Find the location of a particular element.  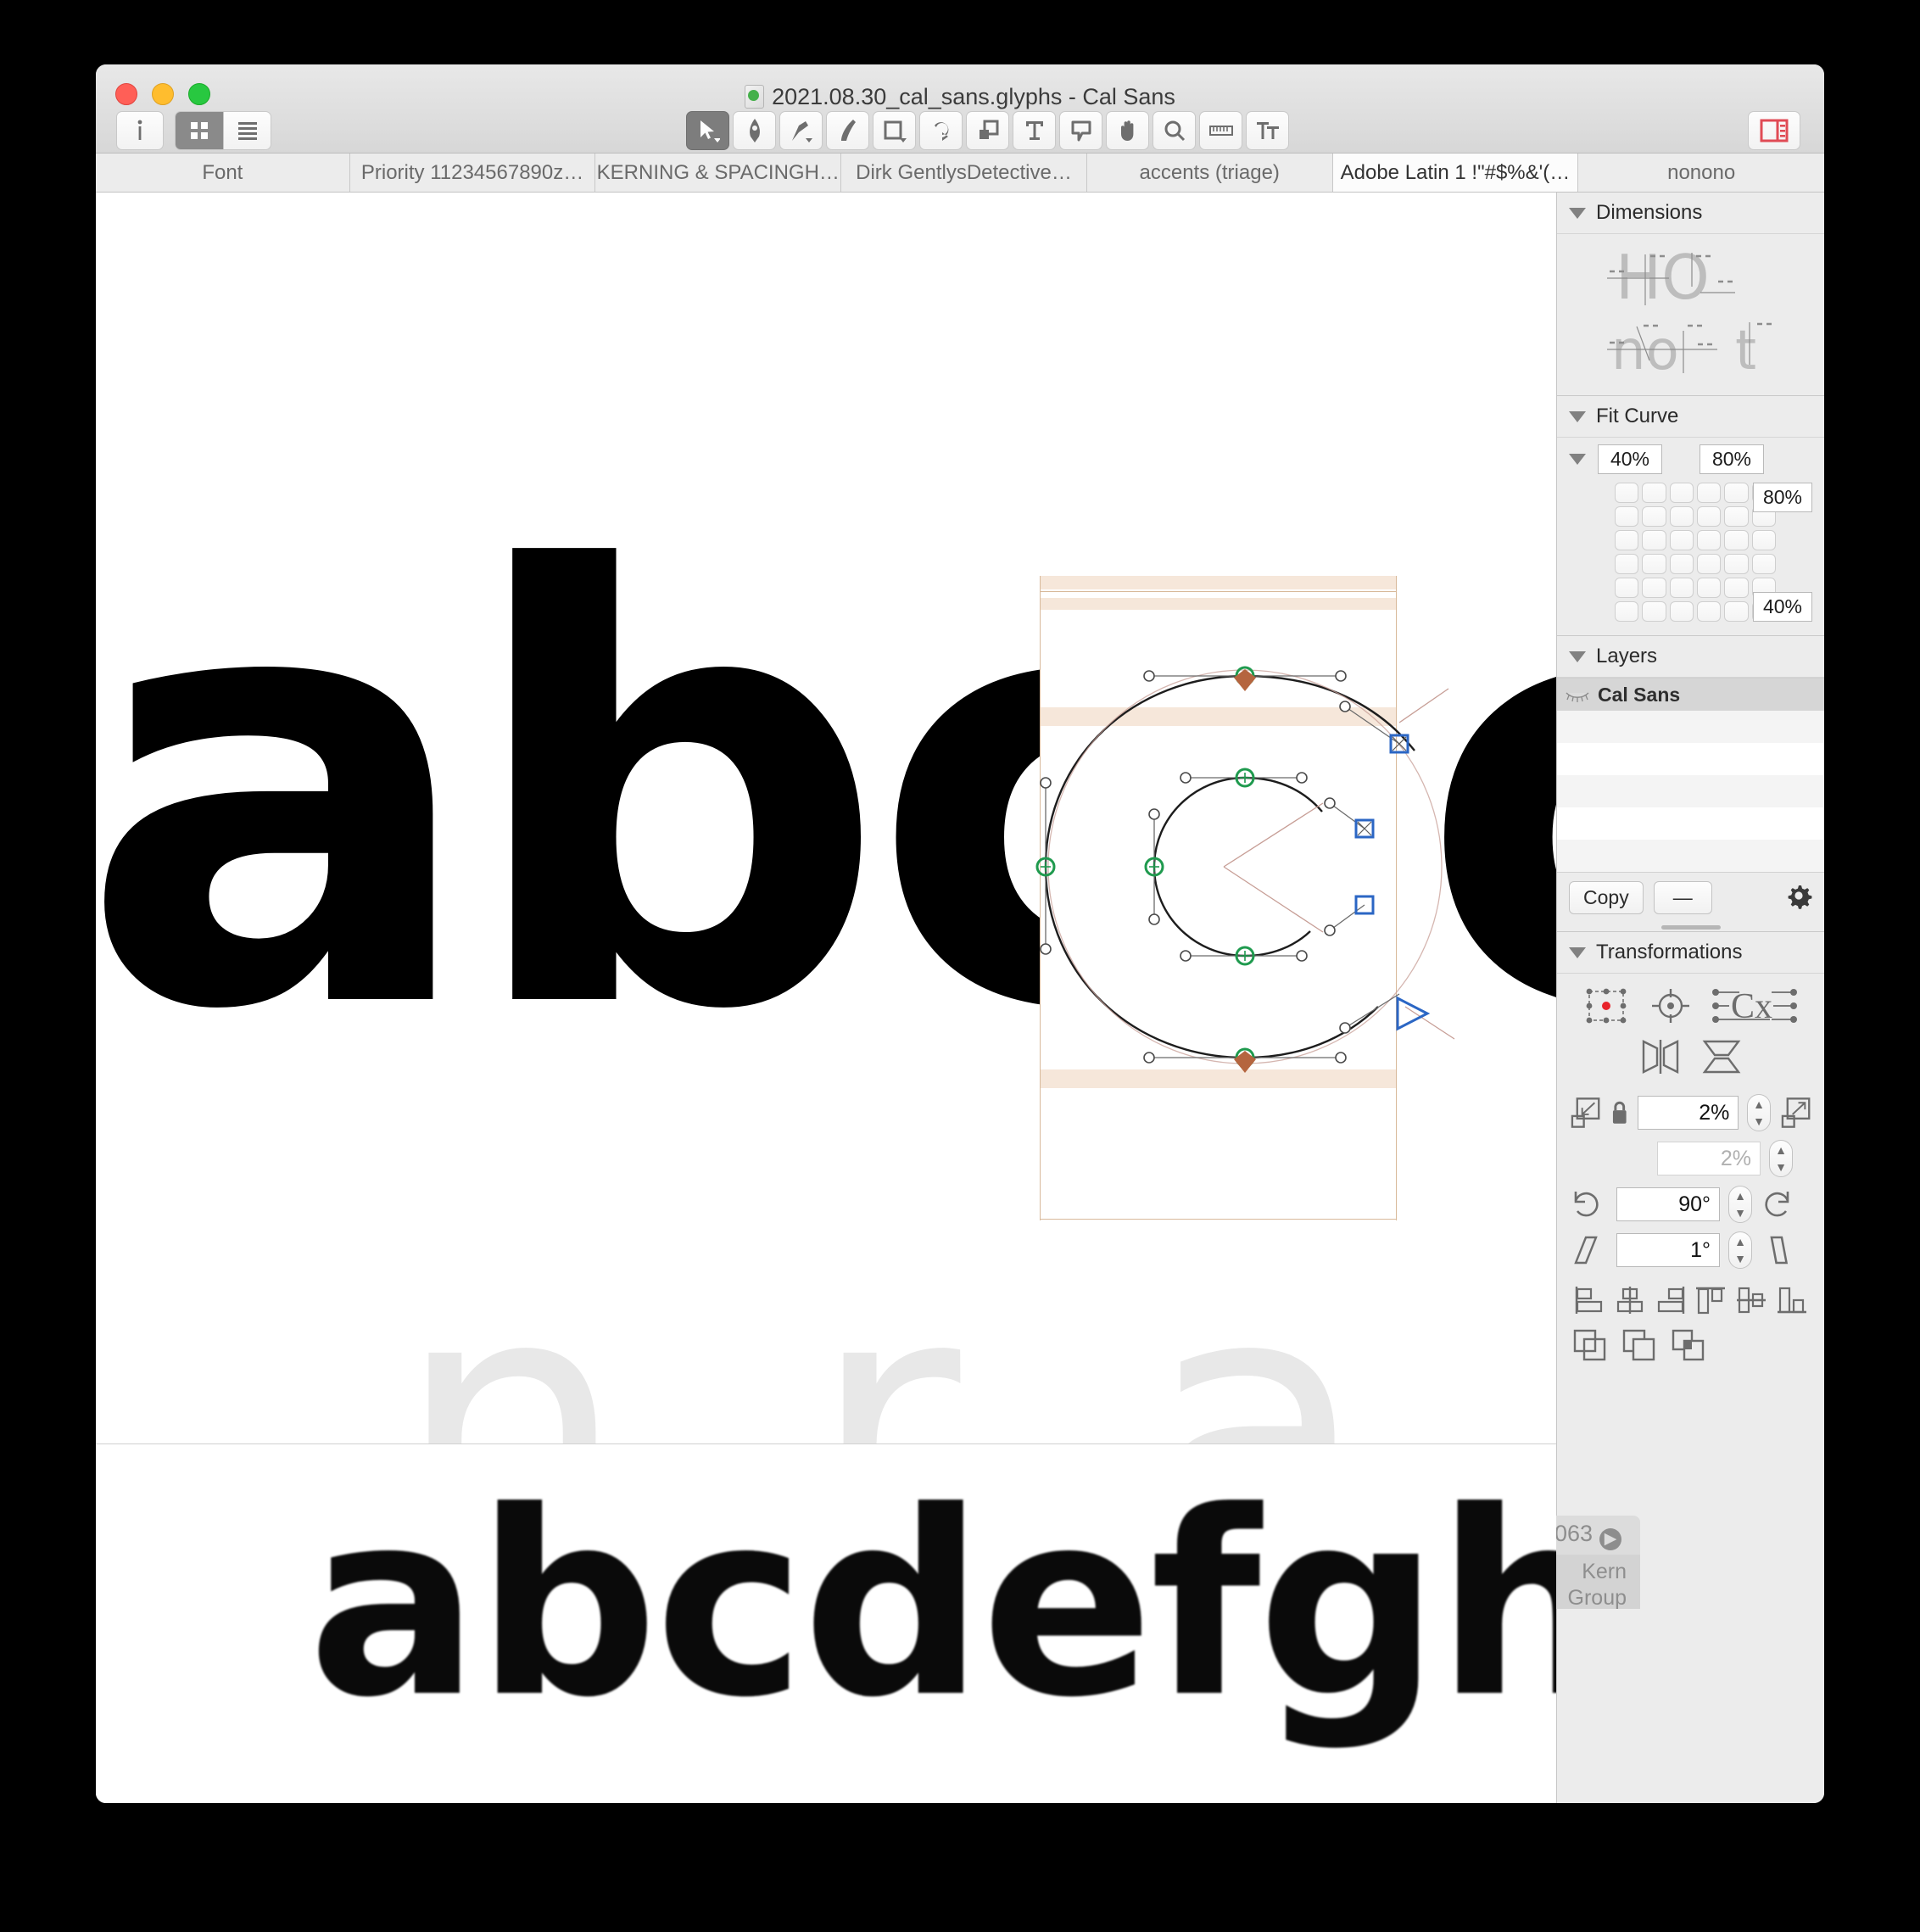

outer-contour-top is located at coordinates (1329, 712).